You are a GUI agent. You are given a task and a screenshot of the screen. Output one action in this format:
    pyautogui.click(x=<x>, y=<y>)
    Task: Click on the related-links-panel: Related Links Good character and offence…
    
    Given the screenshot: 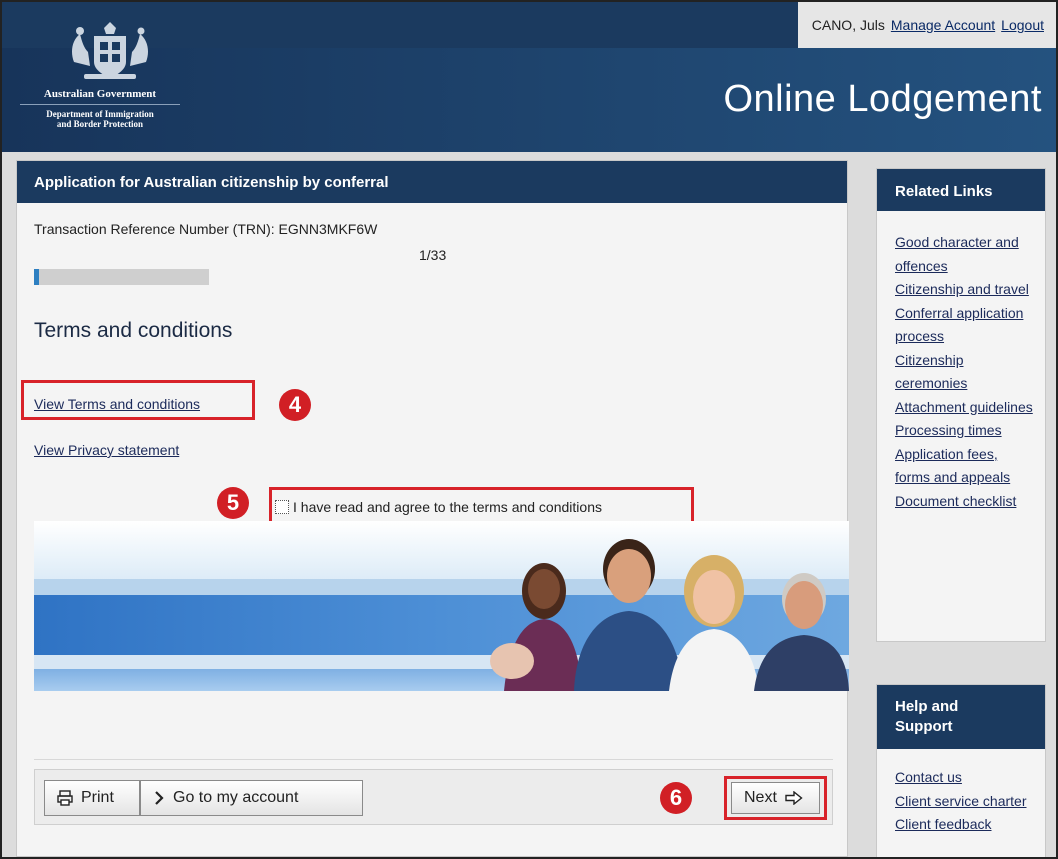 What is the action you would take?
    pyautogui.click(x=961, y=405)
    